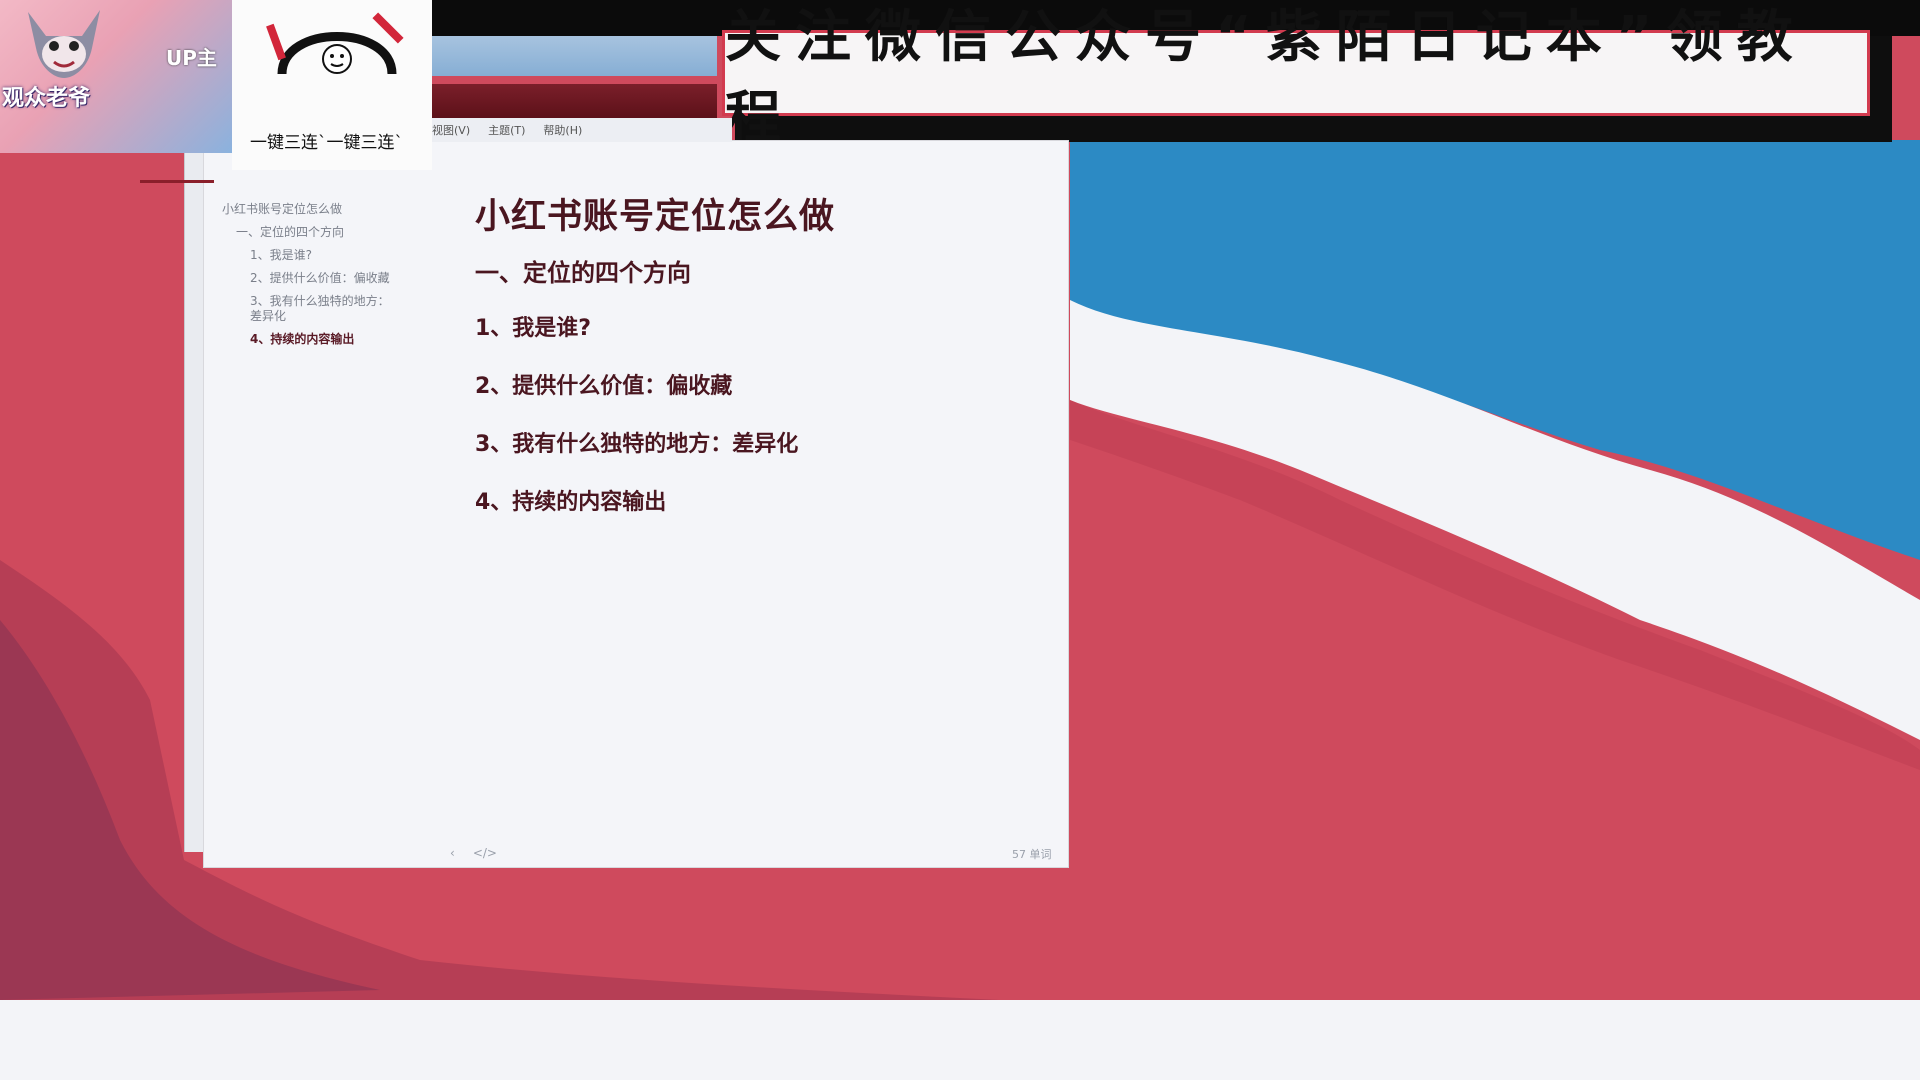 This screenshot has height=1080, width=1920. I want to click on outline-item: 一、定位的四个方向, so click(320, 232).